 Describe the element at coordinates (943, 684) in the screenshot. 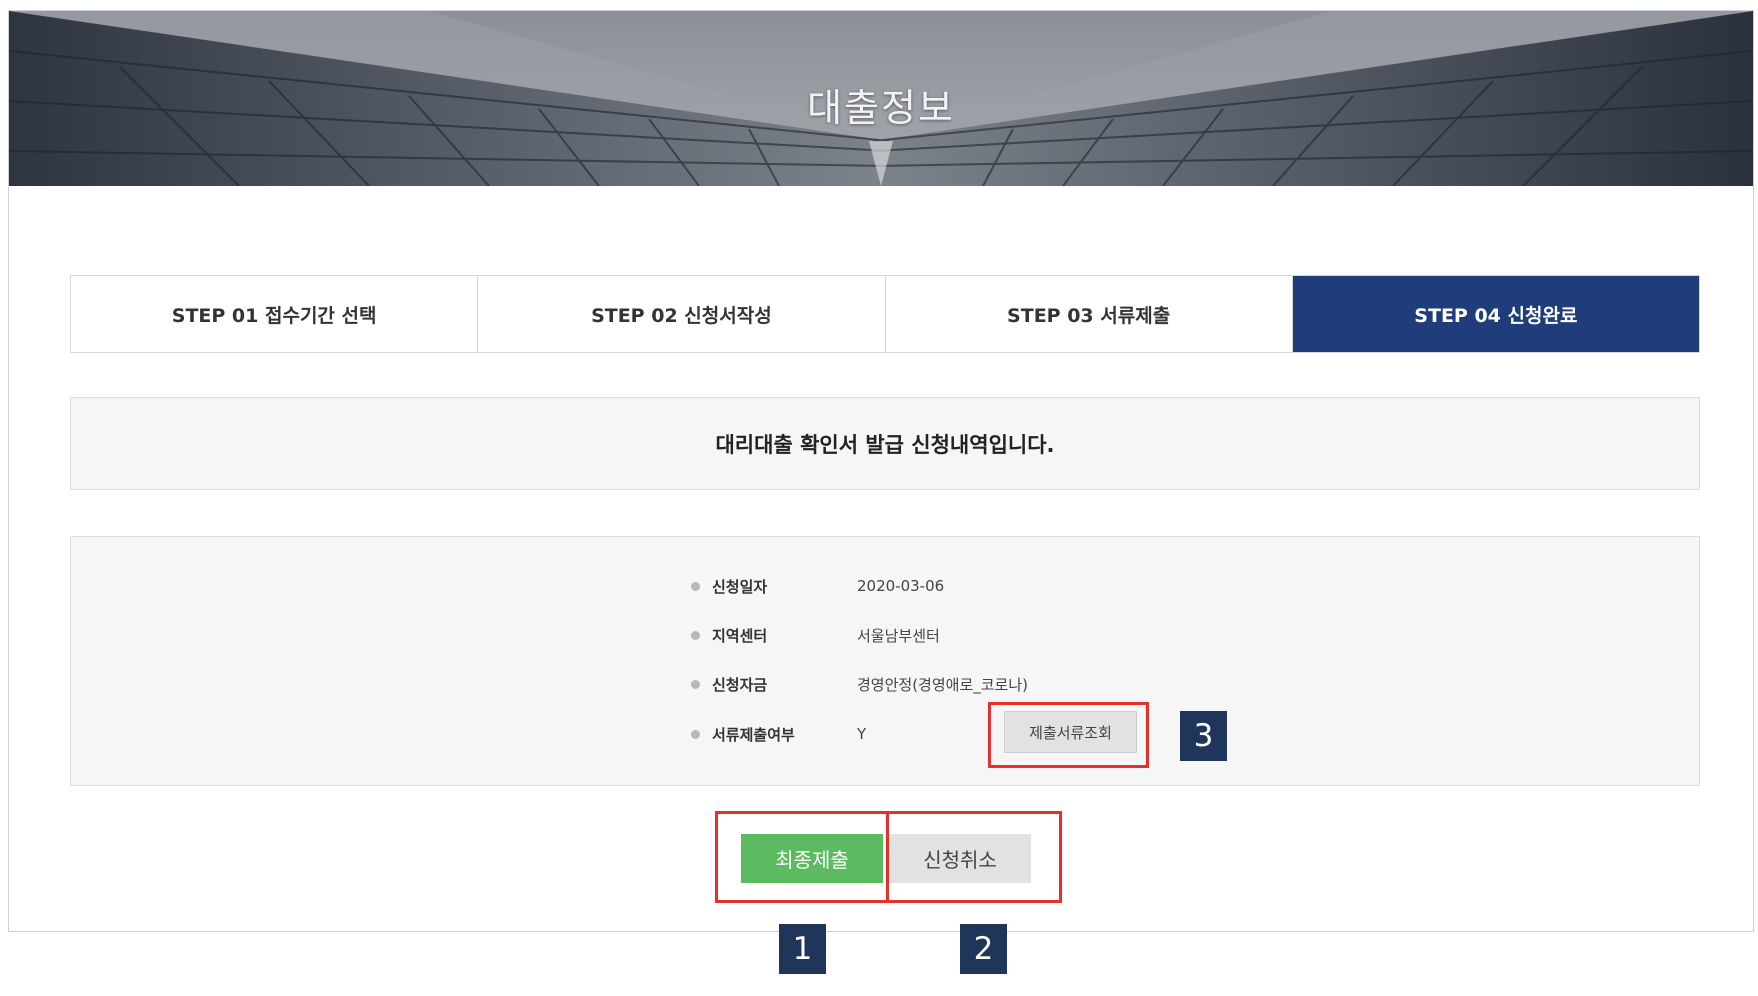

I see `detail-value: 경영안정(경영애로_코로나)` at that location.